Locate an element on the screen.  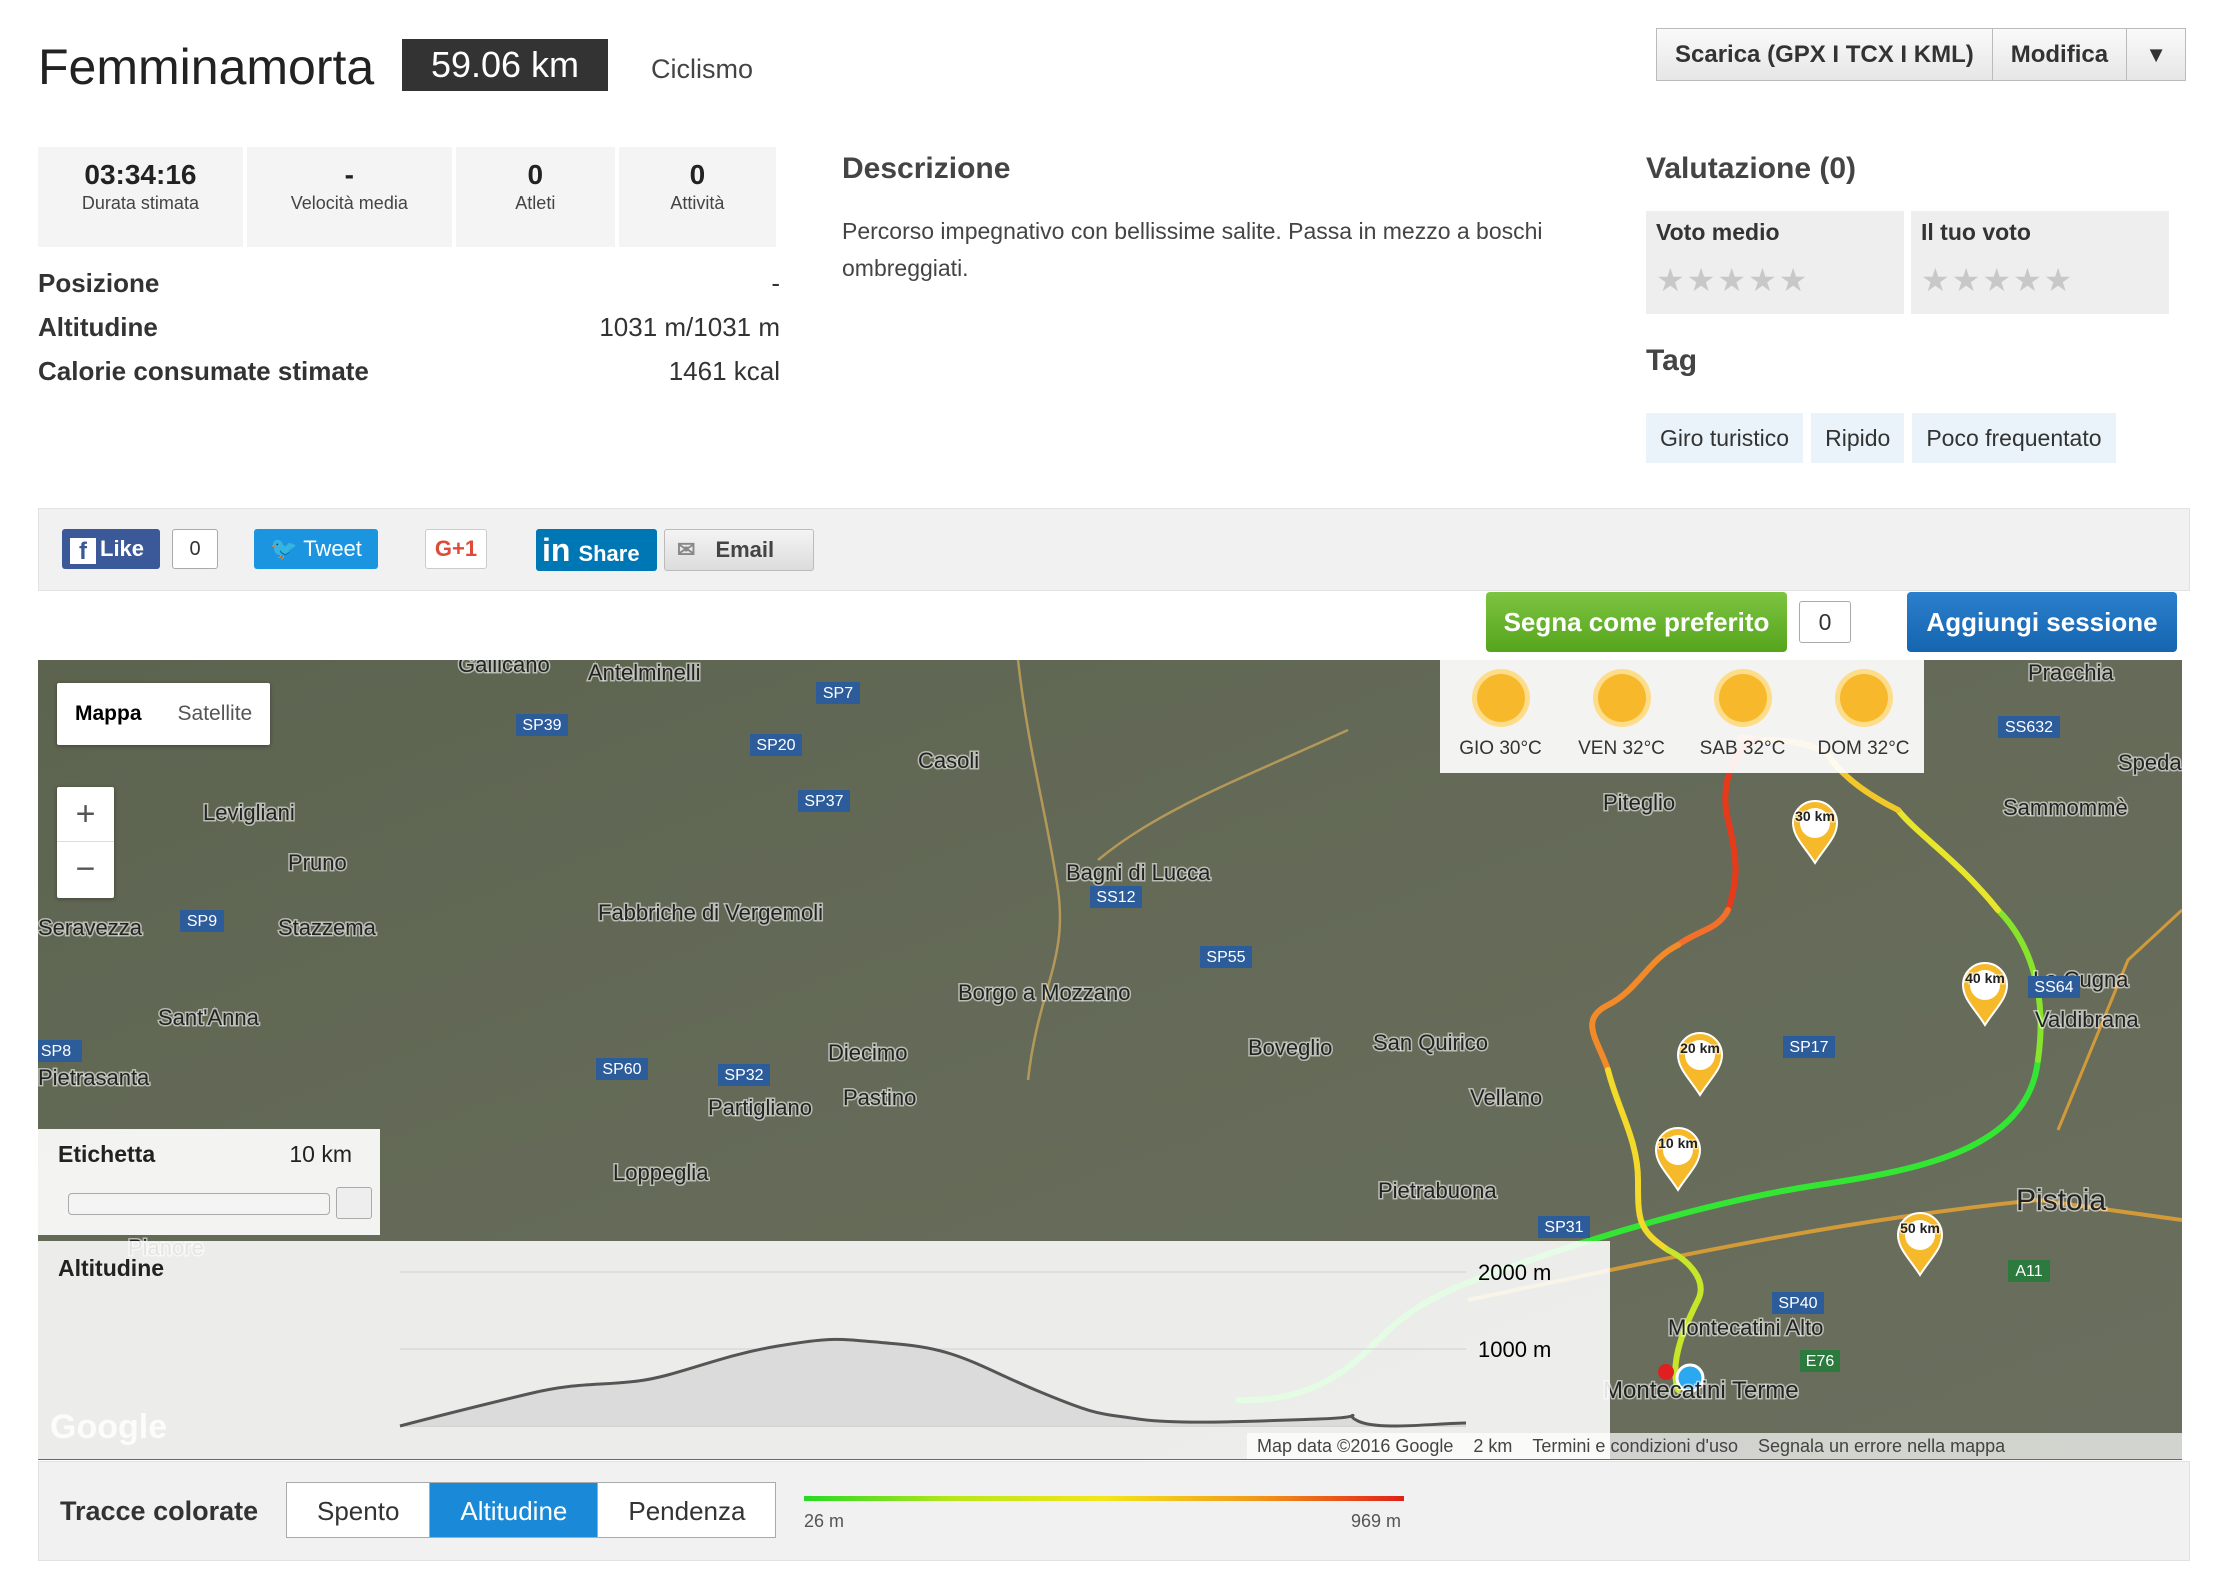
map-scale: 2 km is located at coordinates (1493, 1445).